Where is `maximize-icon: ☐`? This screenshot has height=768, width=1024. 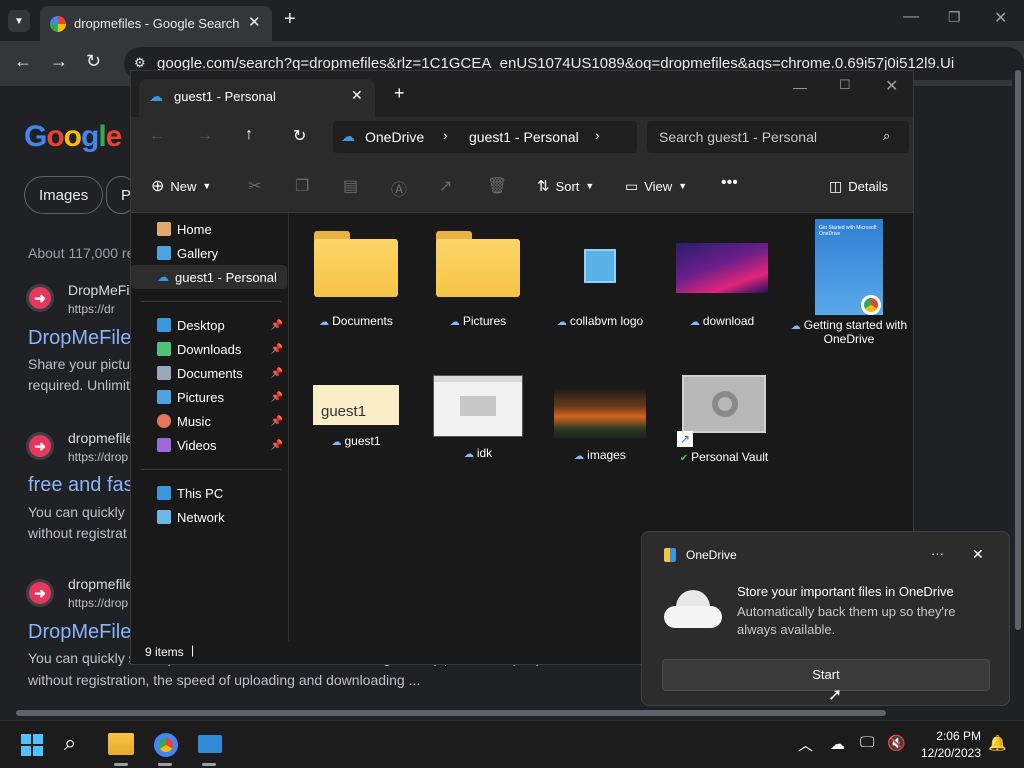
maximize-icon: ☐ is located at coordinates (845, 85).